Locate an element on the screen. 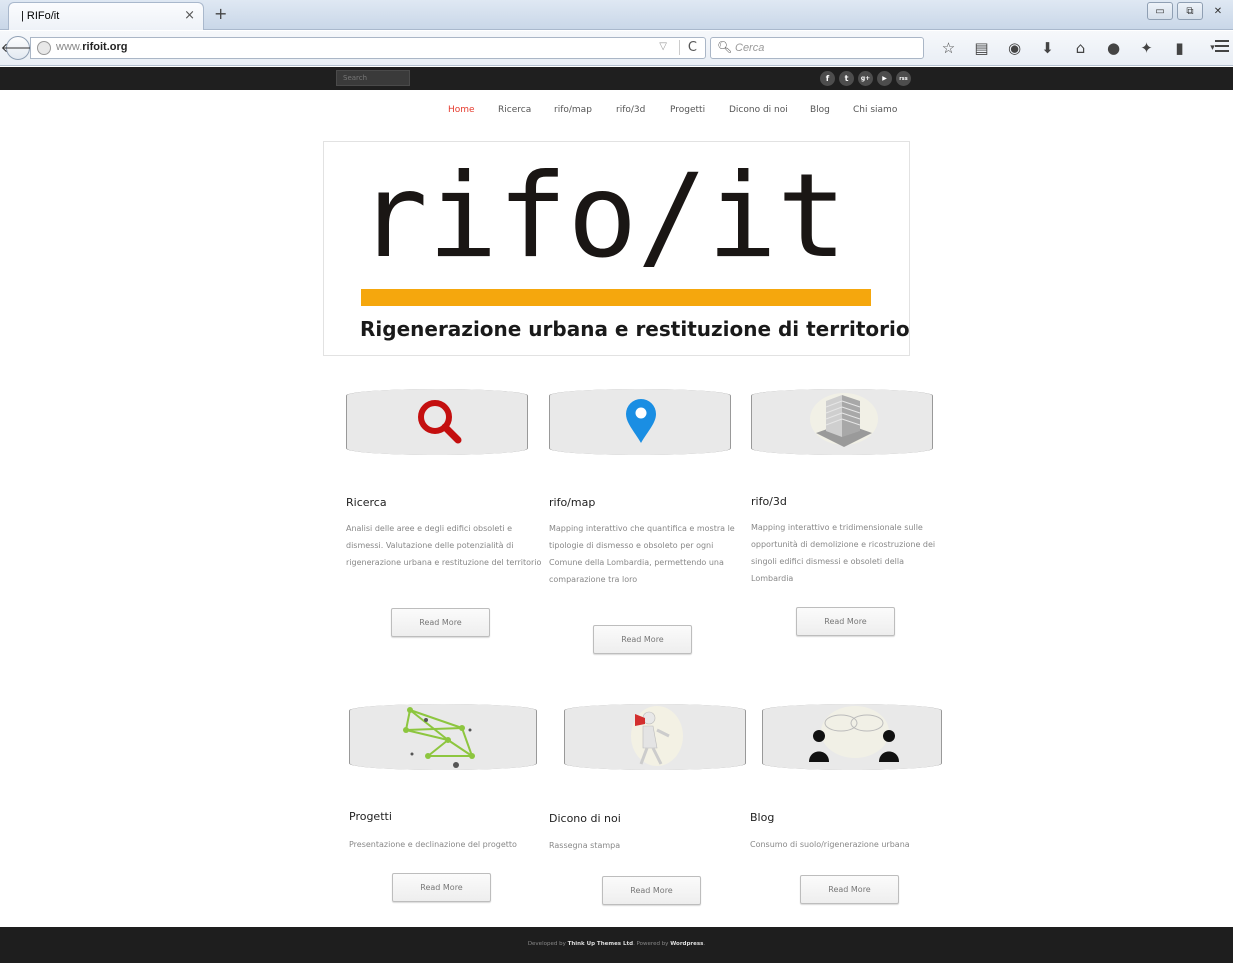 The height and width of the screenshot is (963, 1233). history-dropdown-icon: ▽ is located at coordinates (663, 46).